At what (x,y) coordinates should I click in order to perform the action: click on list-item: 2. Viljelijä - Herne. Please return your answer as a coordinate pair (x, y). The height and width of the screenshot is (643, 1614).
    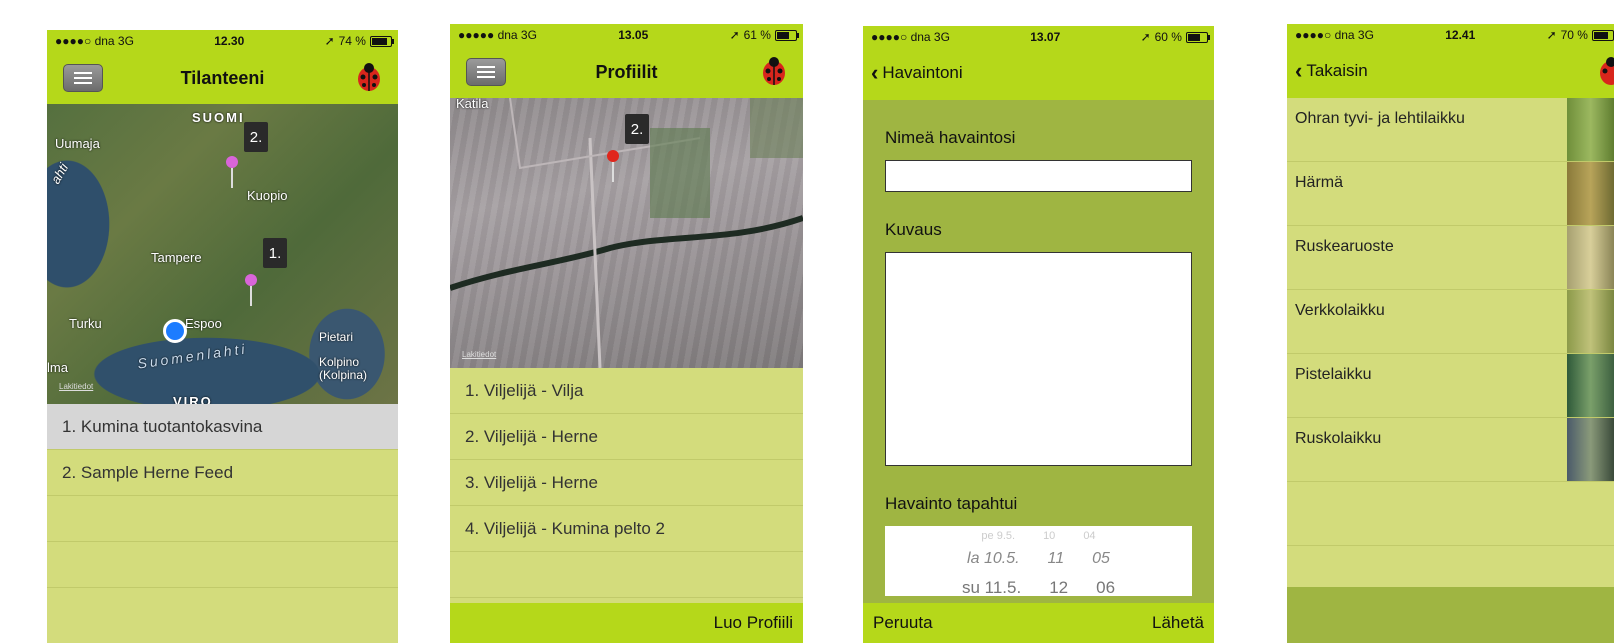
    Looking at the image, I should click on (626, 437).